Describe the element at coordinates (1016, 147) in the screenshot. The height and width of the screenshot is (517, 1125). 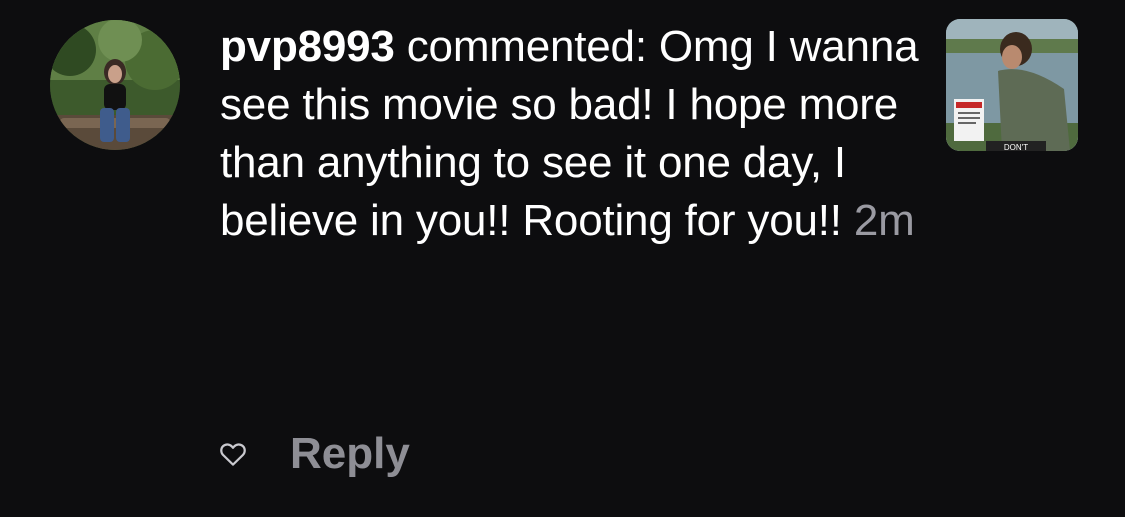
I see `thumbnail-sign-text: DON'T` at that location.